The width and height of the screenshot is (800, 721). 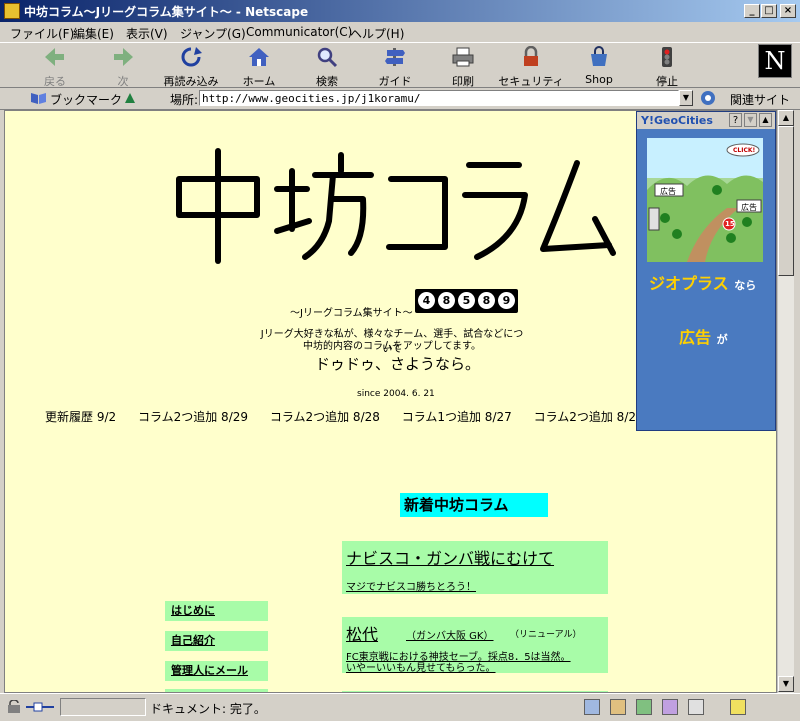 What do you see at coordinates (362, 633) in the screenshot?
I see `column-title-link: 松代` at bounding box center [362, 633].